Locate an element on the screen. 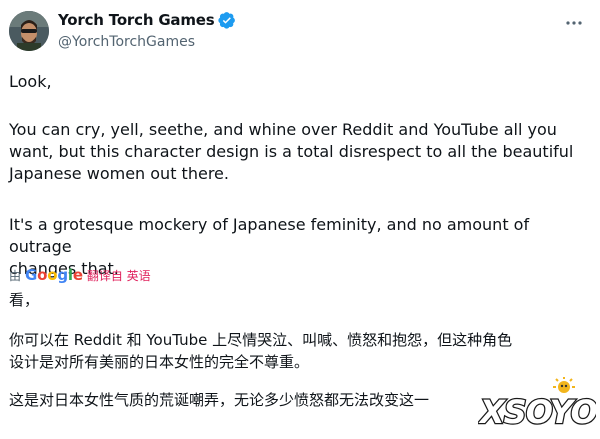  watermark-logo: XSOYO is located at coordinates (537, 404).